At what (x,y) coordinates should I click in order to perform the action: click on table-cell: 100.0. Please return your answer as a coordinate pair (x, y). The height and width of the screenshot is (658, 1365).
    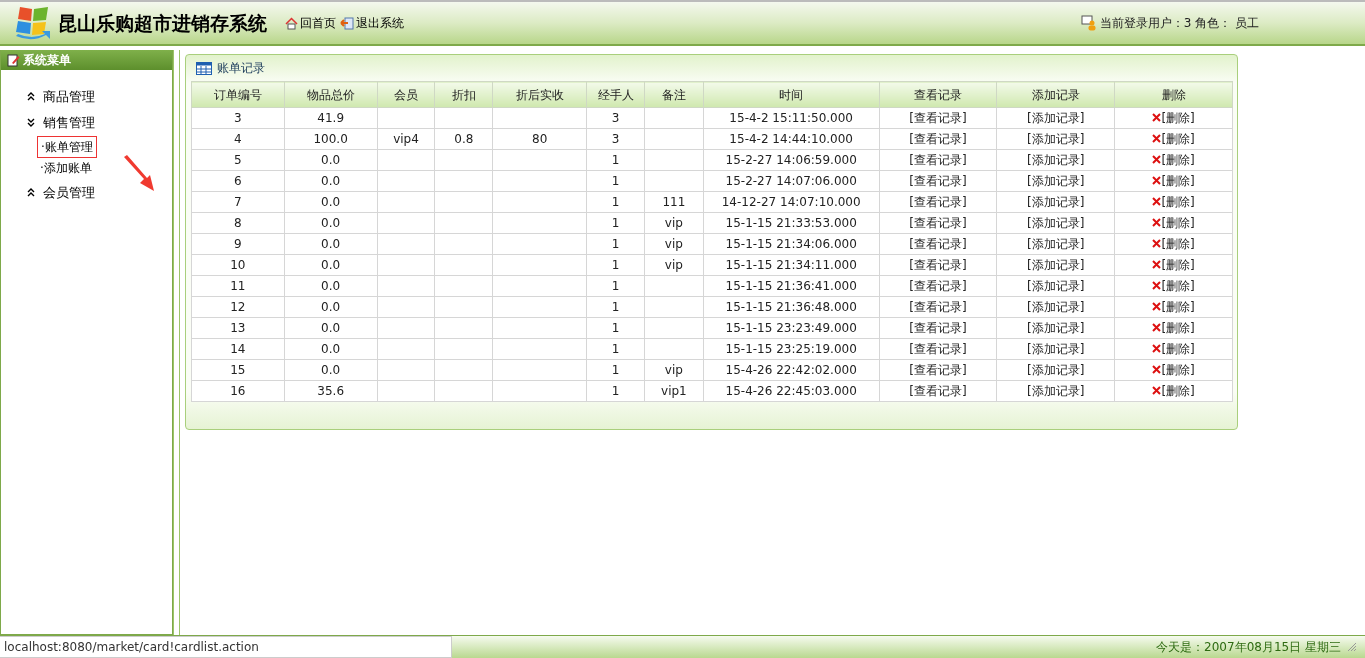
    Looking at the image, I should click on (331, 139).